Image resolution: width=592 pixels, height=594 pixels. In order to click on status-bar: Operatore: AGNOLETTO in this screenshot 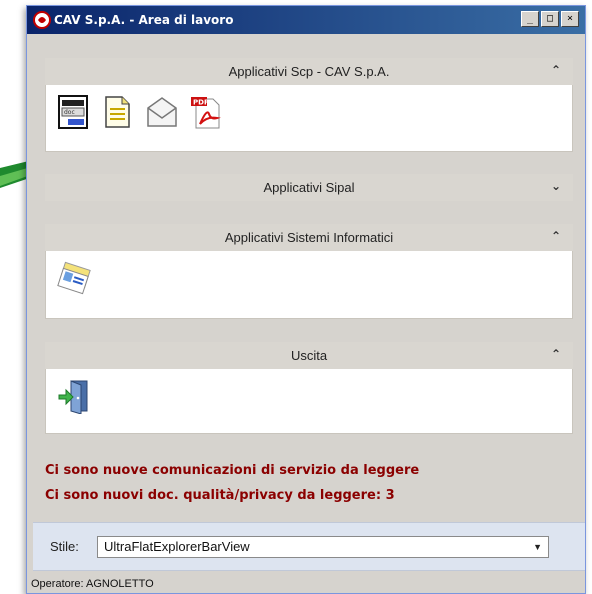, I will do `click(308, 583)`.